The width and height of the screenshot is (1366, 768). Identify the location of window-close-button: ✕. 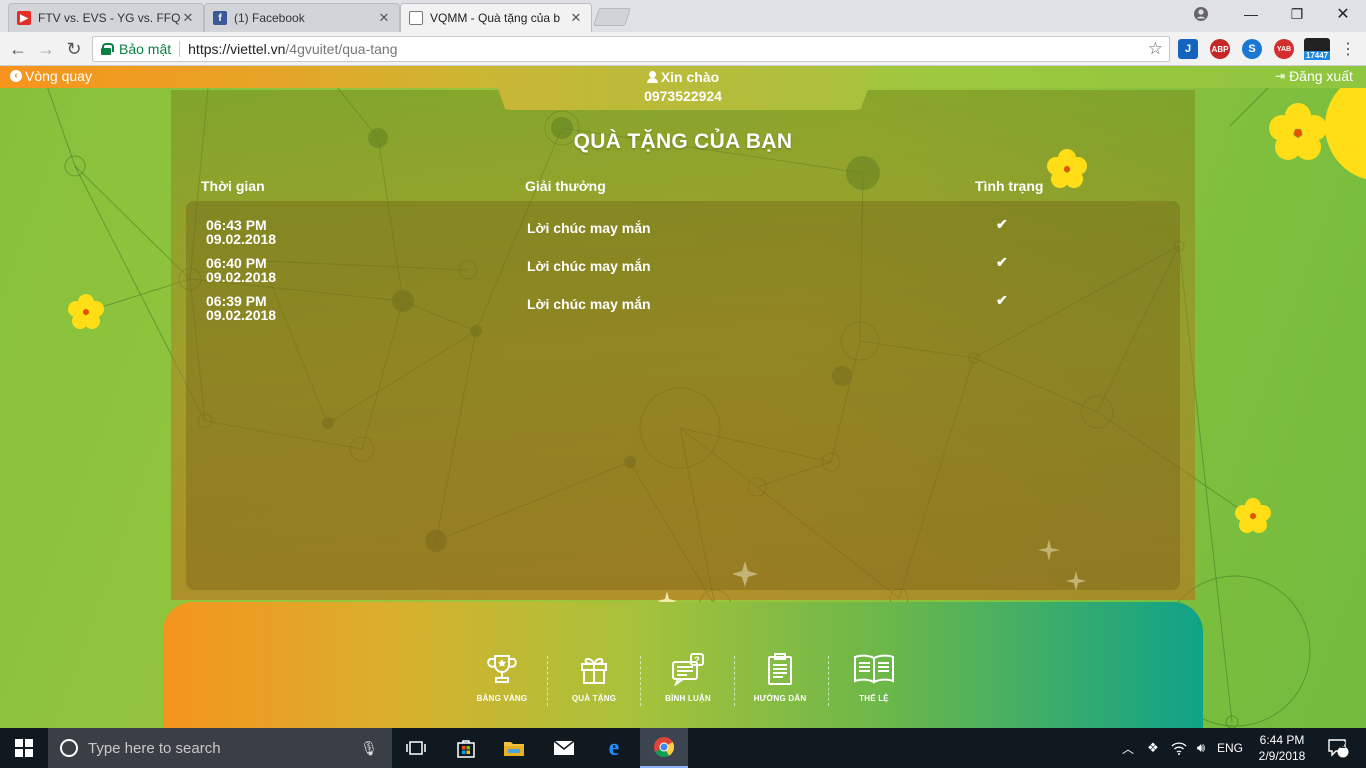
(1343, 14).